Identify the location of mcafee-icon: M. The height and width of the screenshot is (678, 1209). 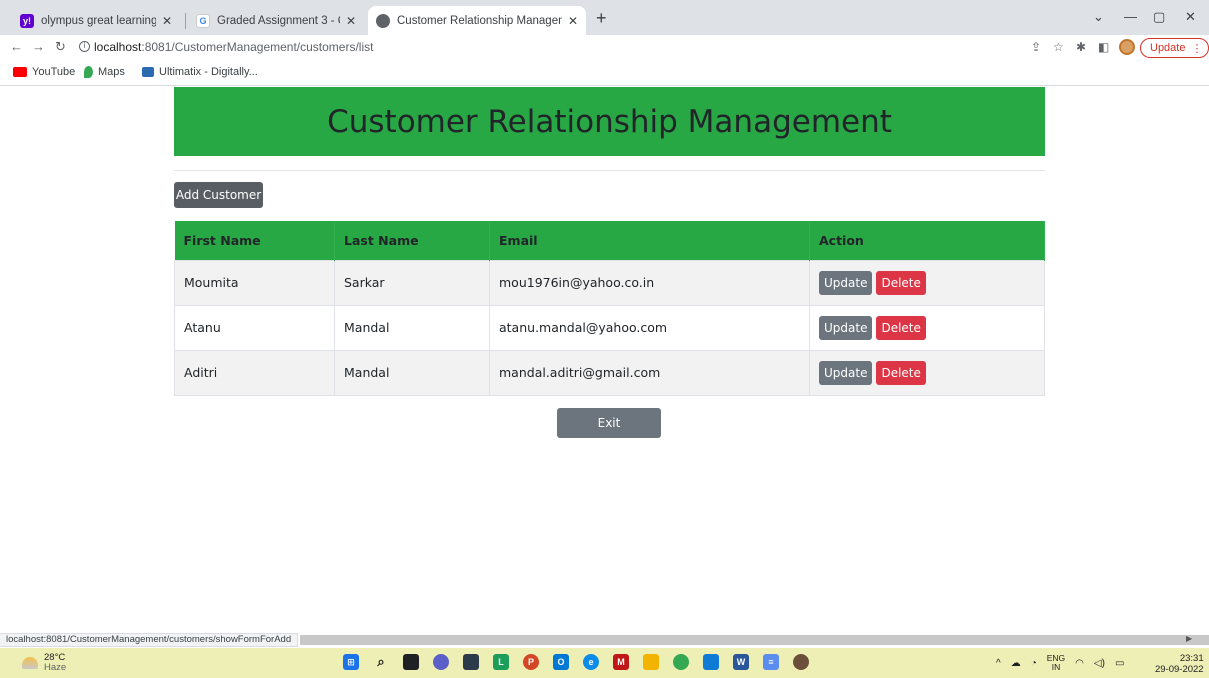
(621, 662).